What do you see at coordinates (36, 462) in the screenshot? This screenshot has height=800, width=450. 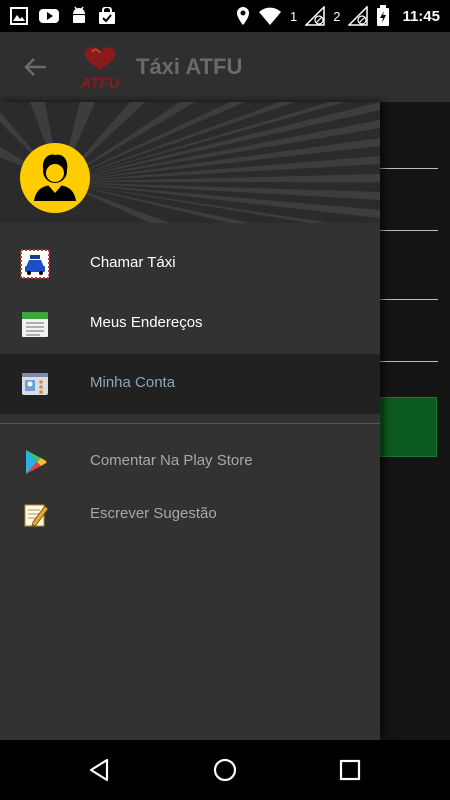 I see `play-store-icon` at bounding box center [36, 462].